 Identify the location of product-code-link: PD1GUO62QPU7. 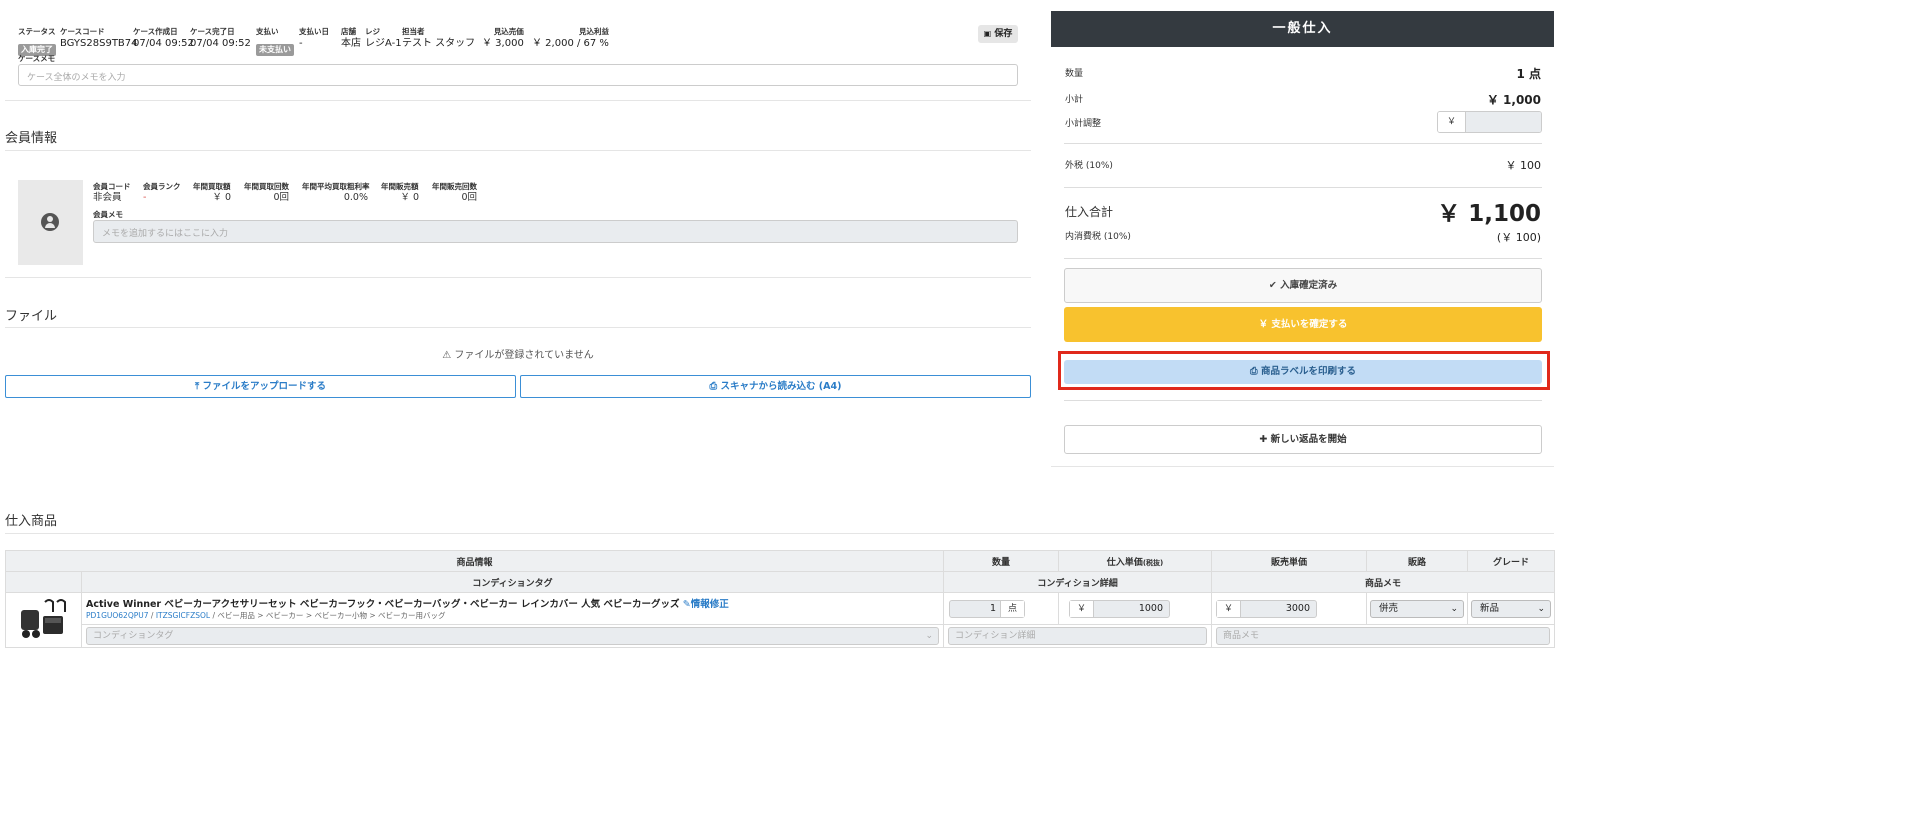
(117, 615).